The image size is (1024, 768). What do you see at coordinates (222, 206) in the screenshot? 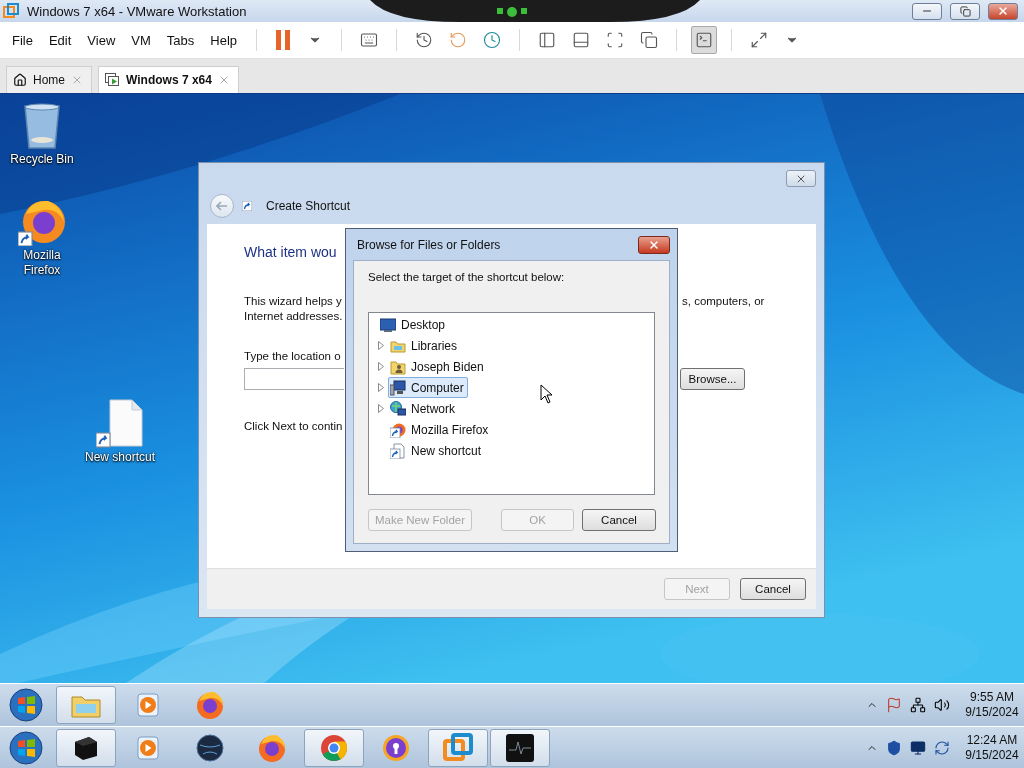
I see `back-arrow-icon` at bounding box center [222, 206].